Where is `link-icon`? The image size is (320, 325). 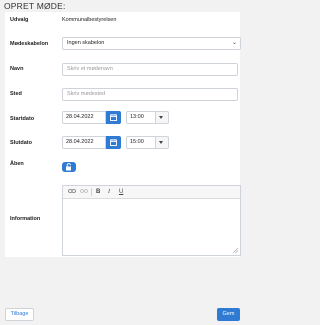
link-icon is located at coordinates (72, 192).